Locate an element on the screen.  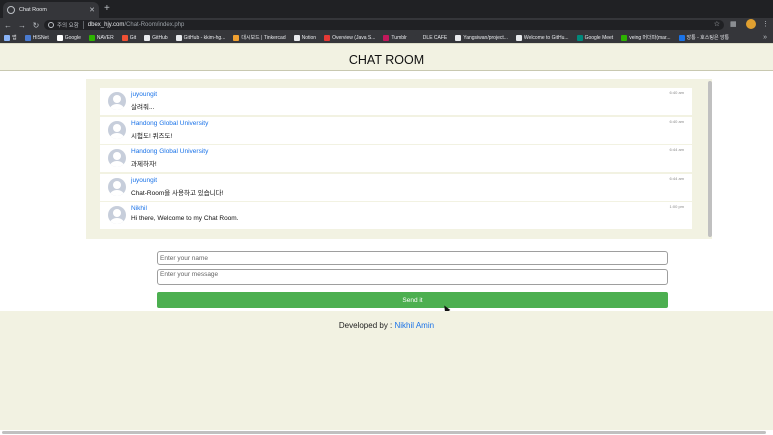
forward-icon: → is located at coordinates (22, 25).